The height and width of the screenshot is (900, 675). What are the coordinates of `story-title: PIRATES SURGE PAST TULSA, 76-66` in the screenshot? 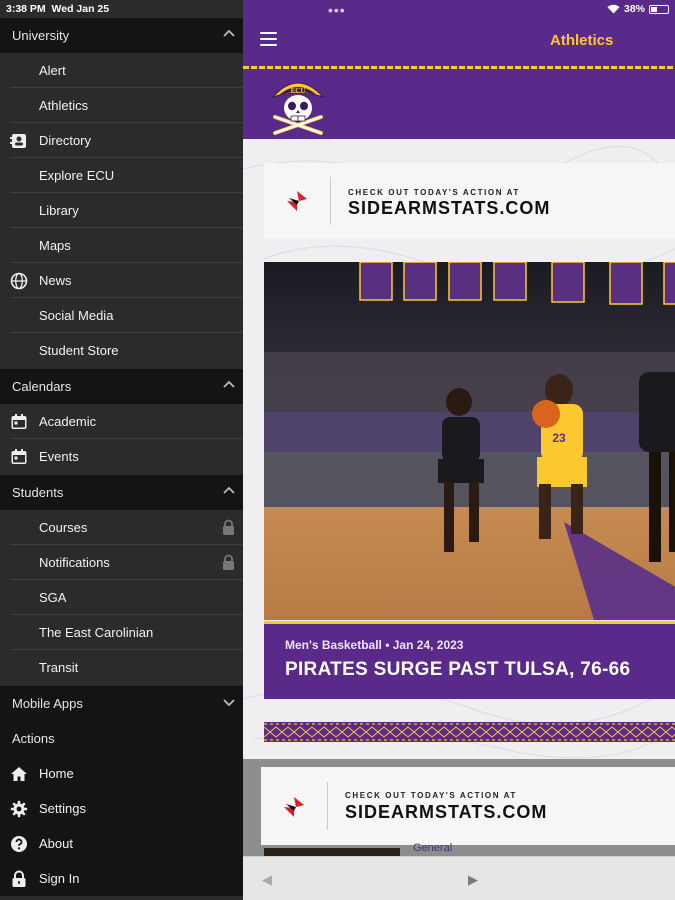 It's located at (457, 670).